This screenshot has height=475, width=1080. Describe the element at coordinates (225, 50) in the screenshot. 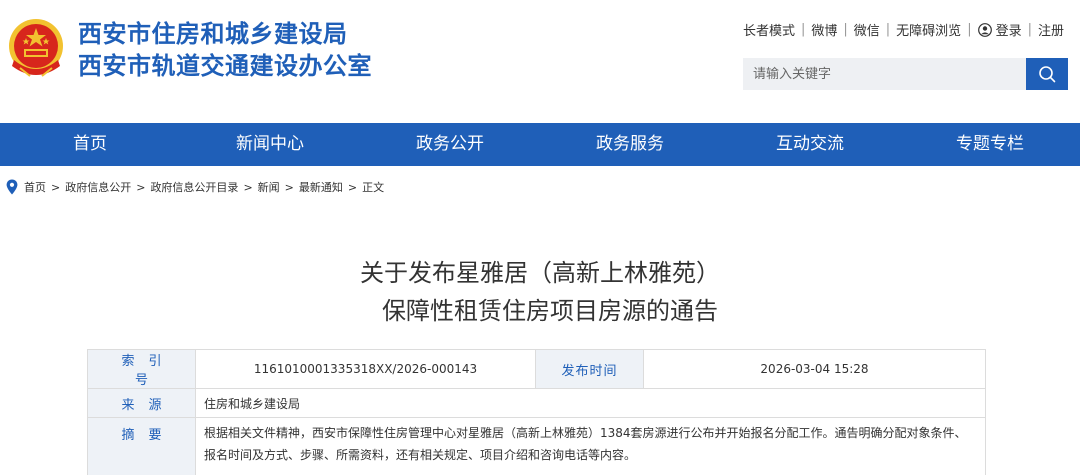

I see `site-title: 西安市住房和城乡建设局 西安市轨道交通建设办公室` at that location.